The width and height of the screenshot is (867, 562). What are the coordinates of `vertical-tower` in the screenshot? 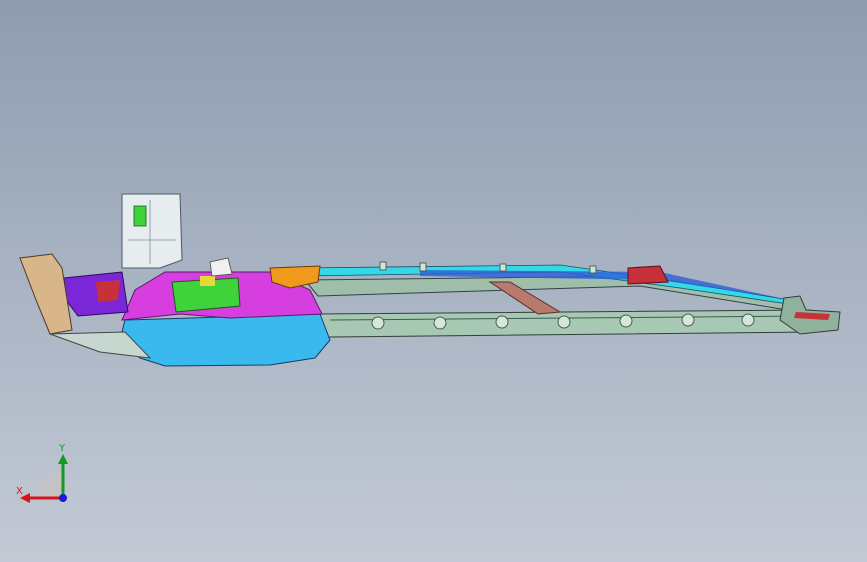 It's located at (152, 231).